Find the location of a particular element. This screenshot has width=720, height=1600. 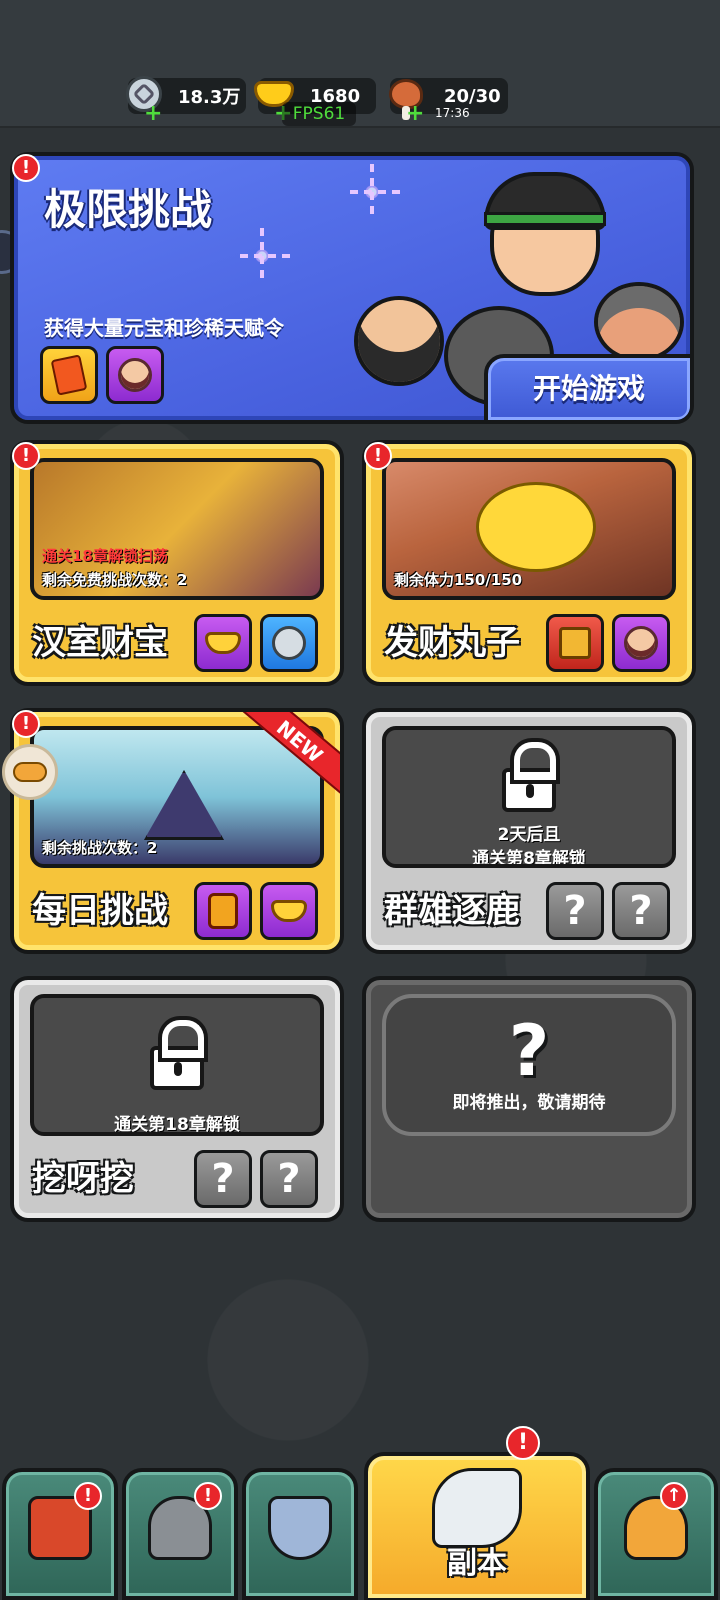

start-game-button: 开始游戏 is located at coordinates (587, 387).